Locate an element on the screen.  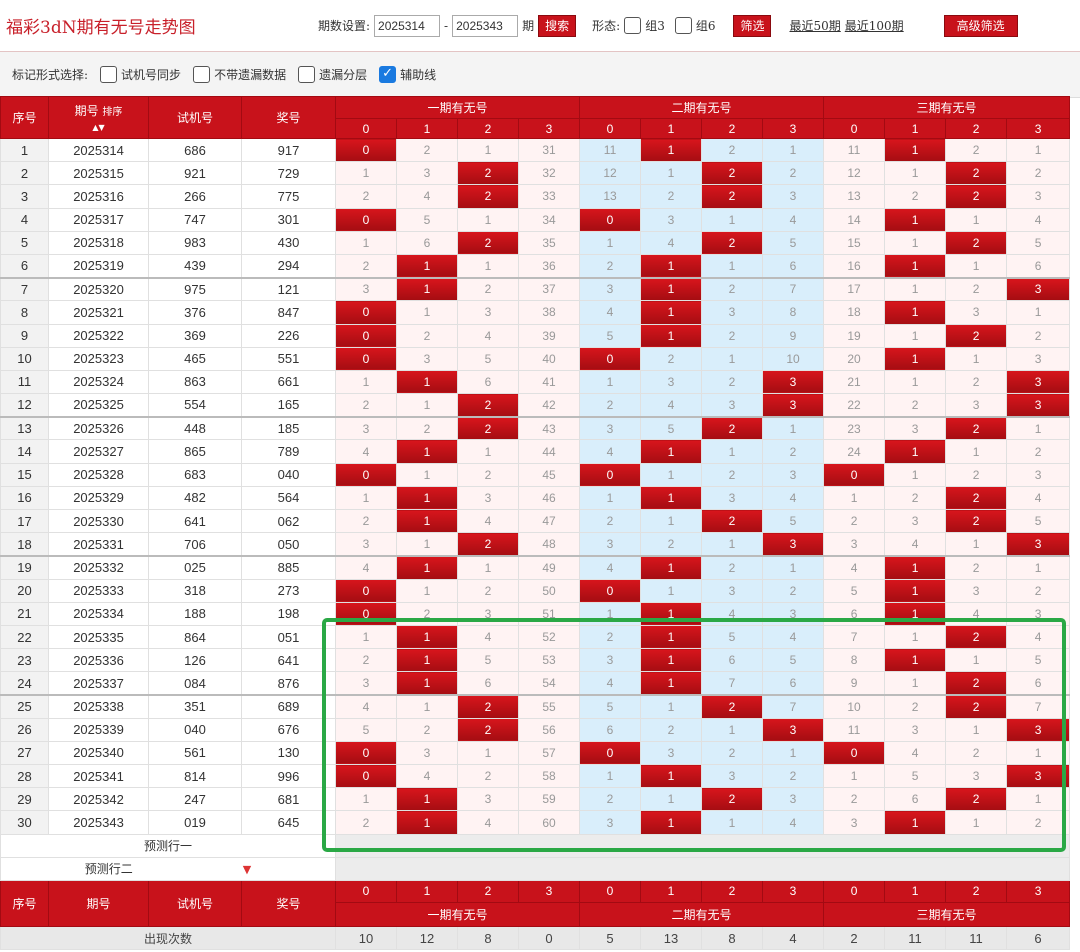
table-row: 3 2025316 266 775 2 4 2 33 13 2 2 3 13 2 2 3 is located at coordinates (535, 196).